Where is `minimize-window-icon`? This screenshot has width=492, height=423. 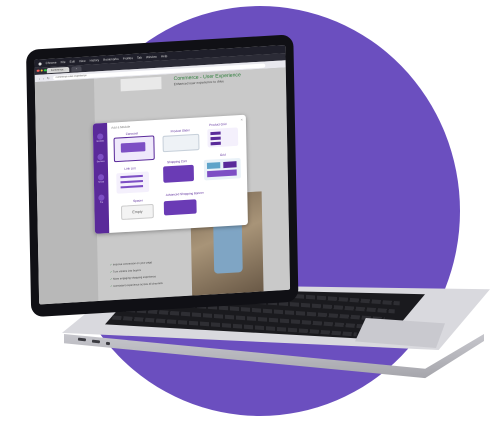 minimize-window-icon is located at coordinates (41, 70).